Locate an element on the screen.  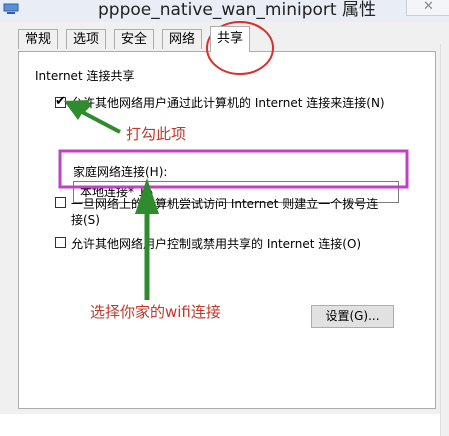
tab-options: 选项 is located at coordinates (86, 39).